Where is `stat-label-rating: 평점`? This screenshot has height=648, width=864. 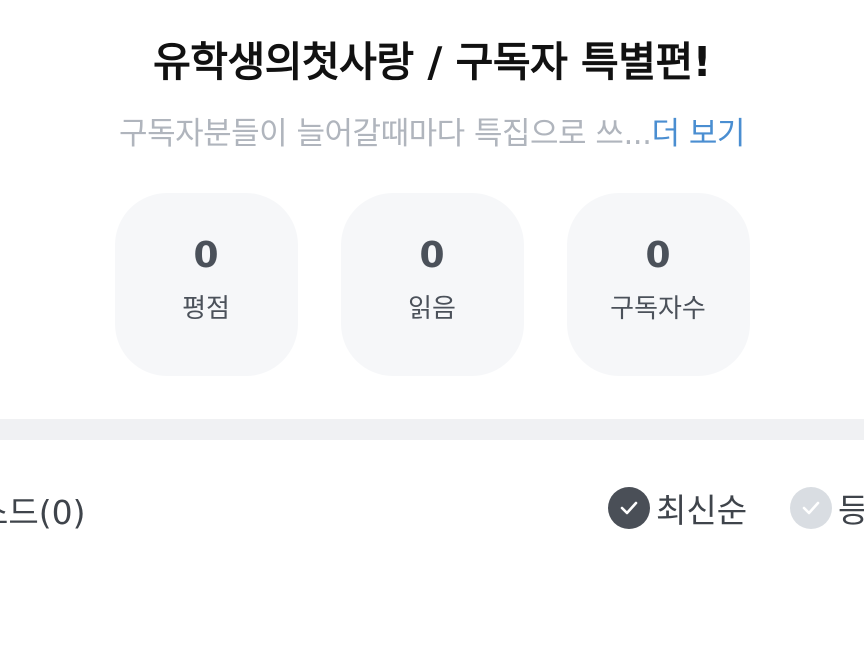 stat-label-rating: 평점 is located at coordinates (206, 308).